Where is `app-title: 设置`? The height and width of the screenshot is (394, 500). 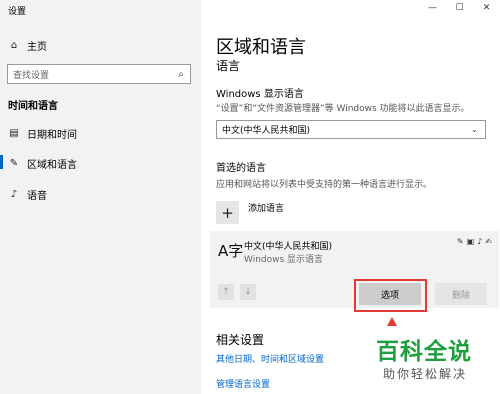 app-title: 设置 is located at coordinates (17, 12).